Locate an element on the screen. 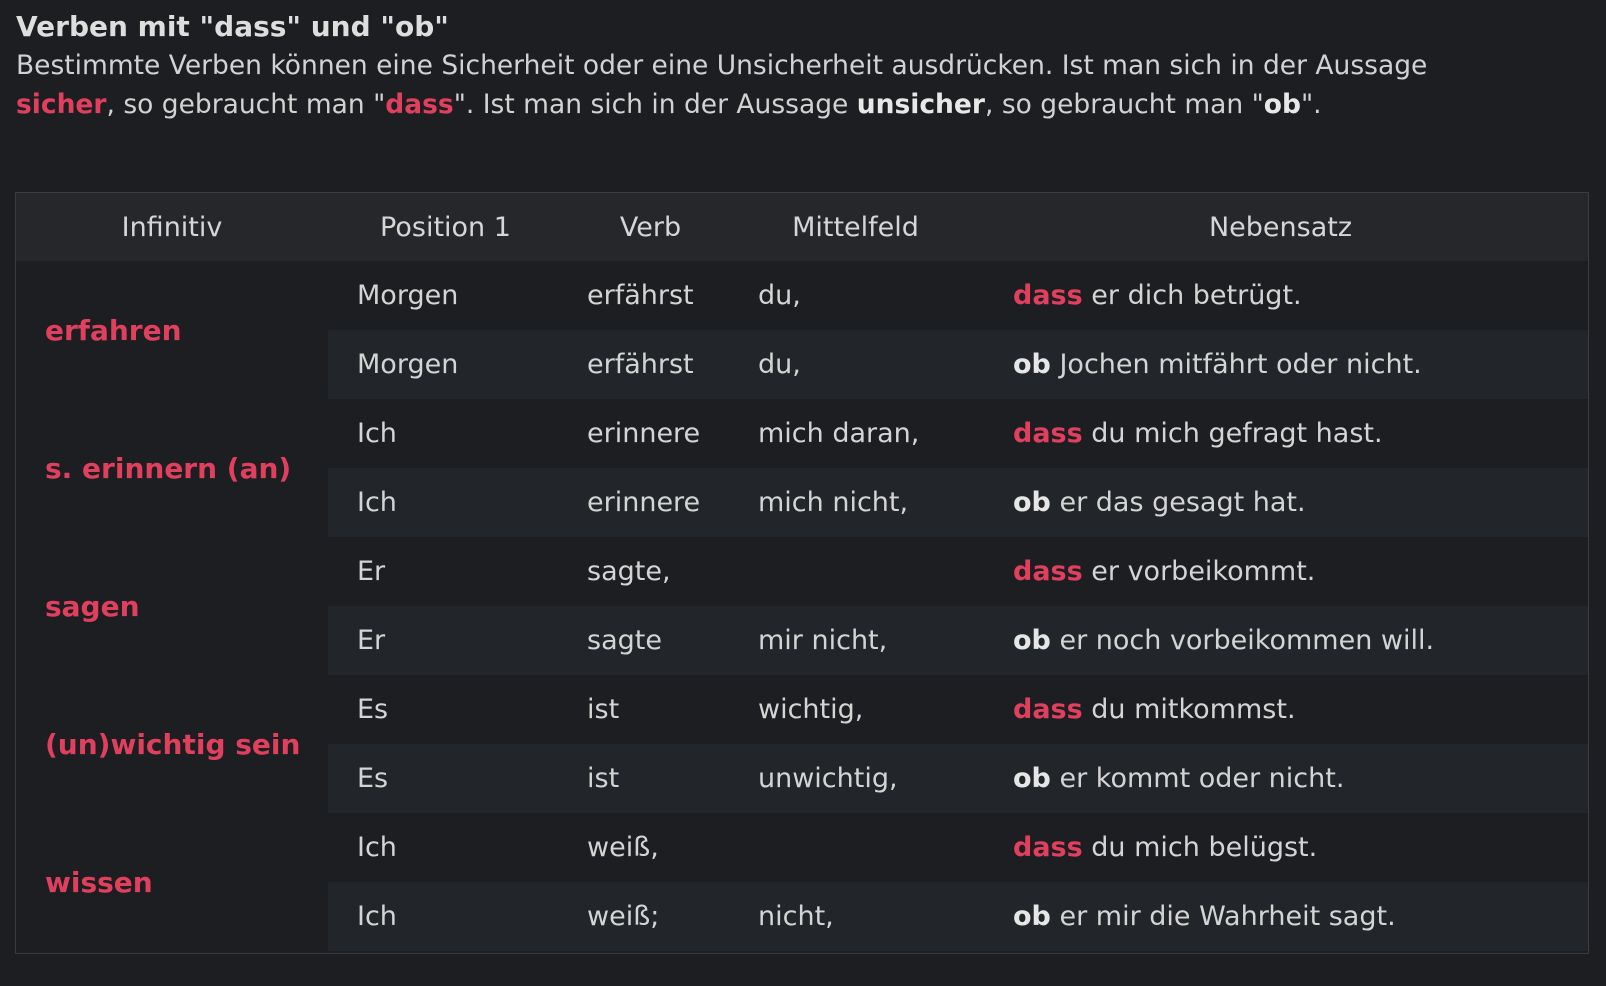 Image resolution: width=1606 pixels, height=986 pixels. nebensatz-text: Jochen mitfährt oder nicht. is located at coordinates (1236, 364).